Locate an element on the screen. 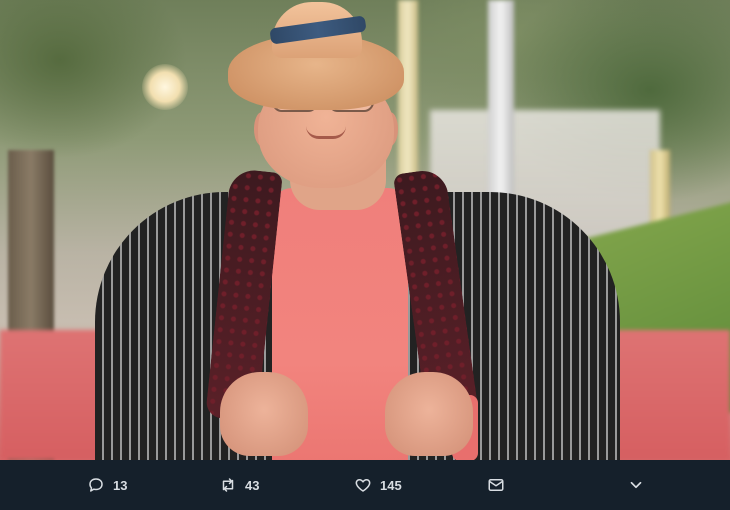 Image resolution: width=730 pixels, height=510 pixels. more-options-button is located at coordinates (636, 485).